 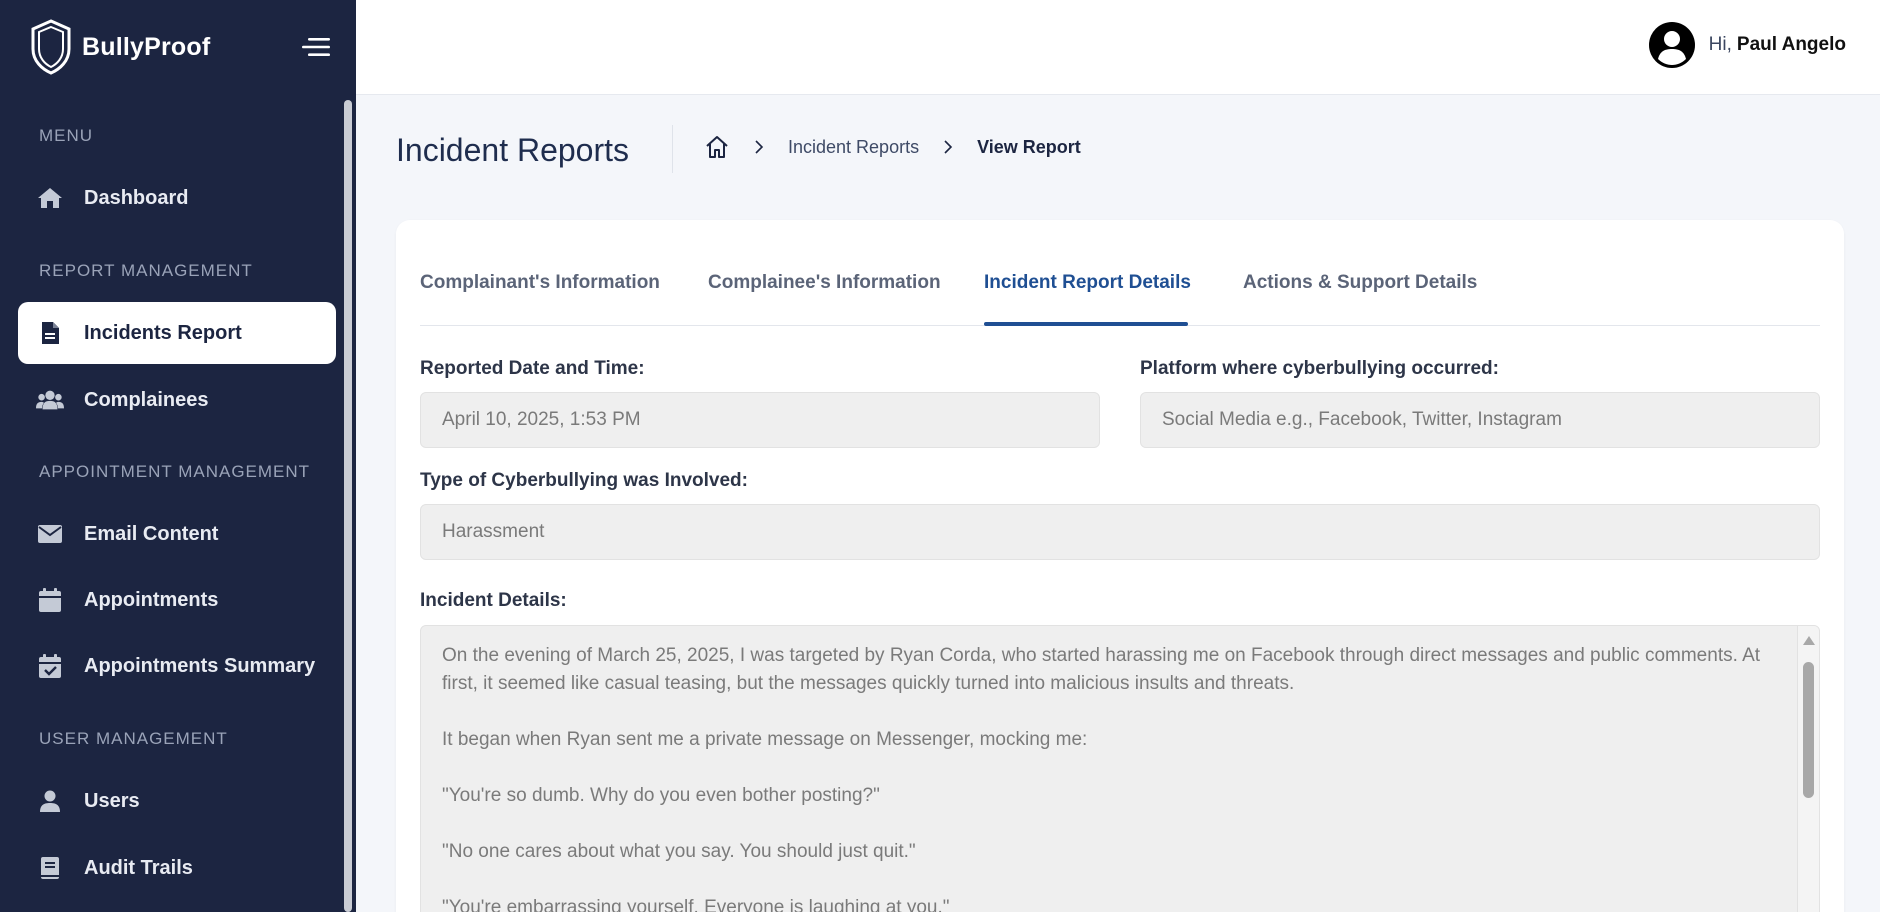 What do you see at coordinates (146, 399) in the screenshot?
I see `sidebar-item-label: Complainees` at bounding box center [146, 399].